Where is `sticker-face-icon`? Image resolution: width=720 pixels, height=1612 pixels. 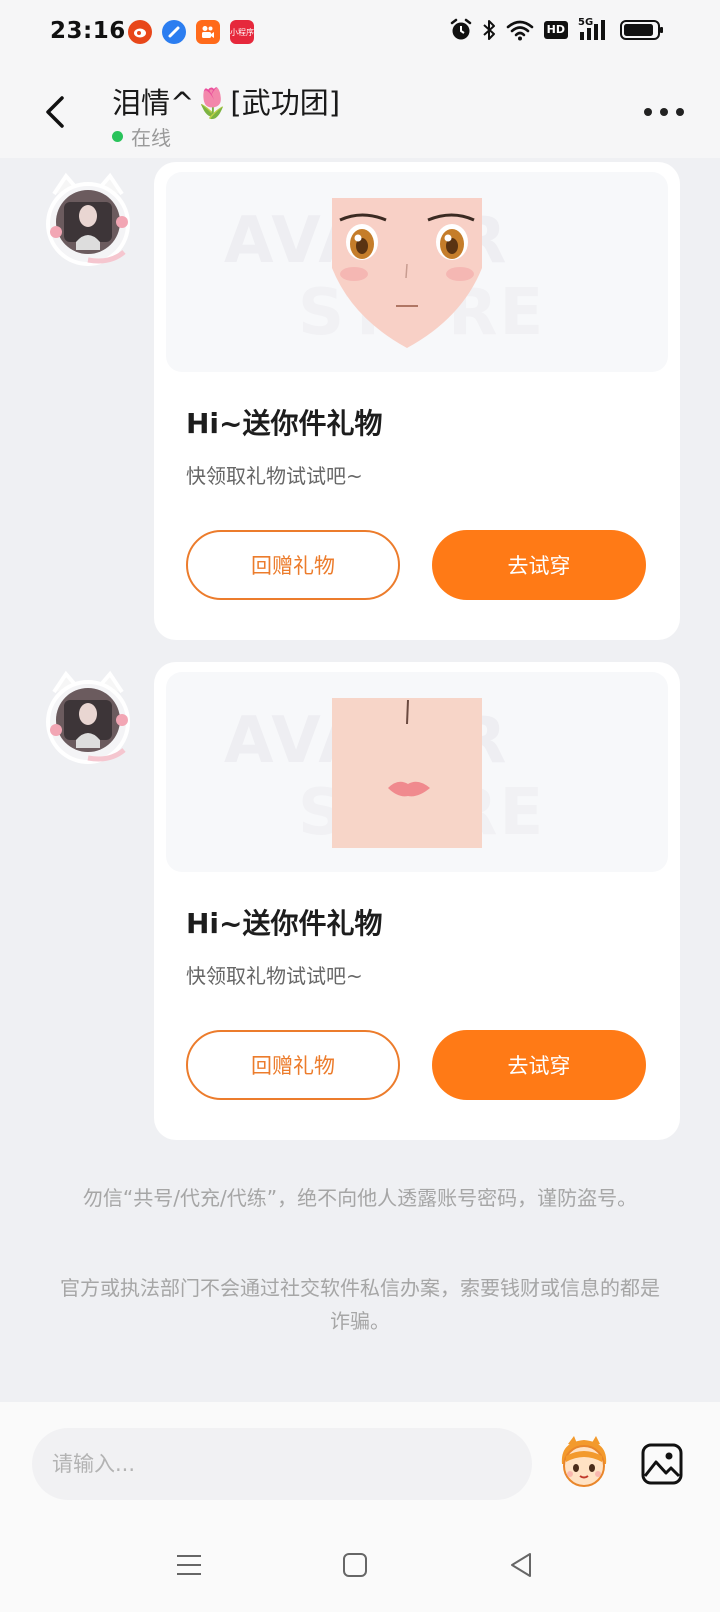
sticker-face-icon is located at coordinates (584, 1461).